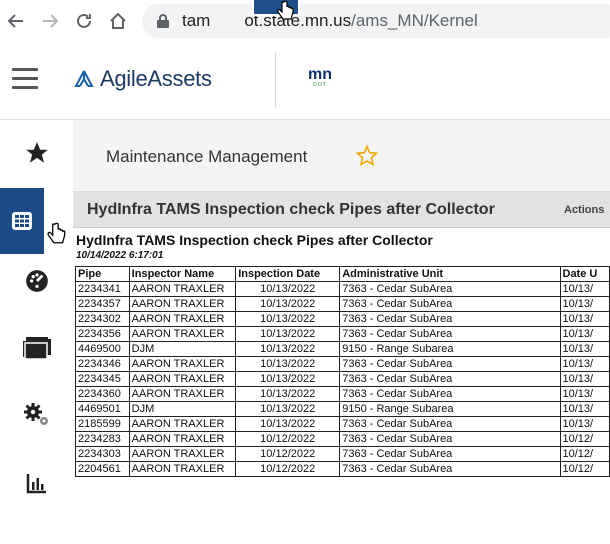  Describe the element at coordinates (341, 156) in the screenshot. I see `module-bar: Maintenance Management` at that location.